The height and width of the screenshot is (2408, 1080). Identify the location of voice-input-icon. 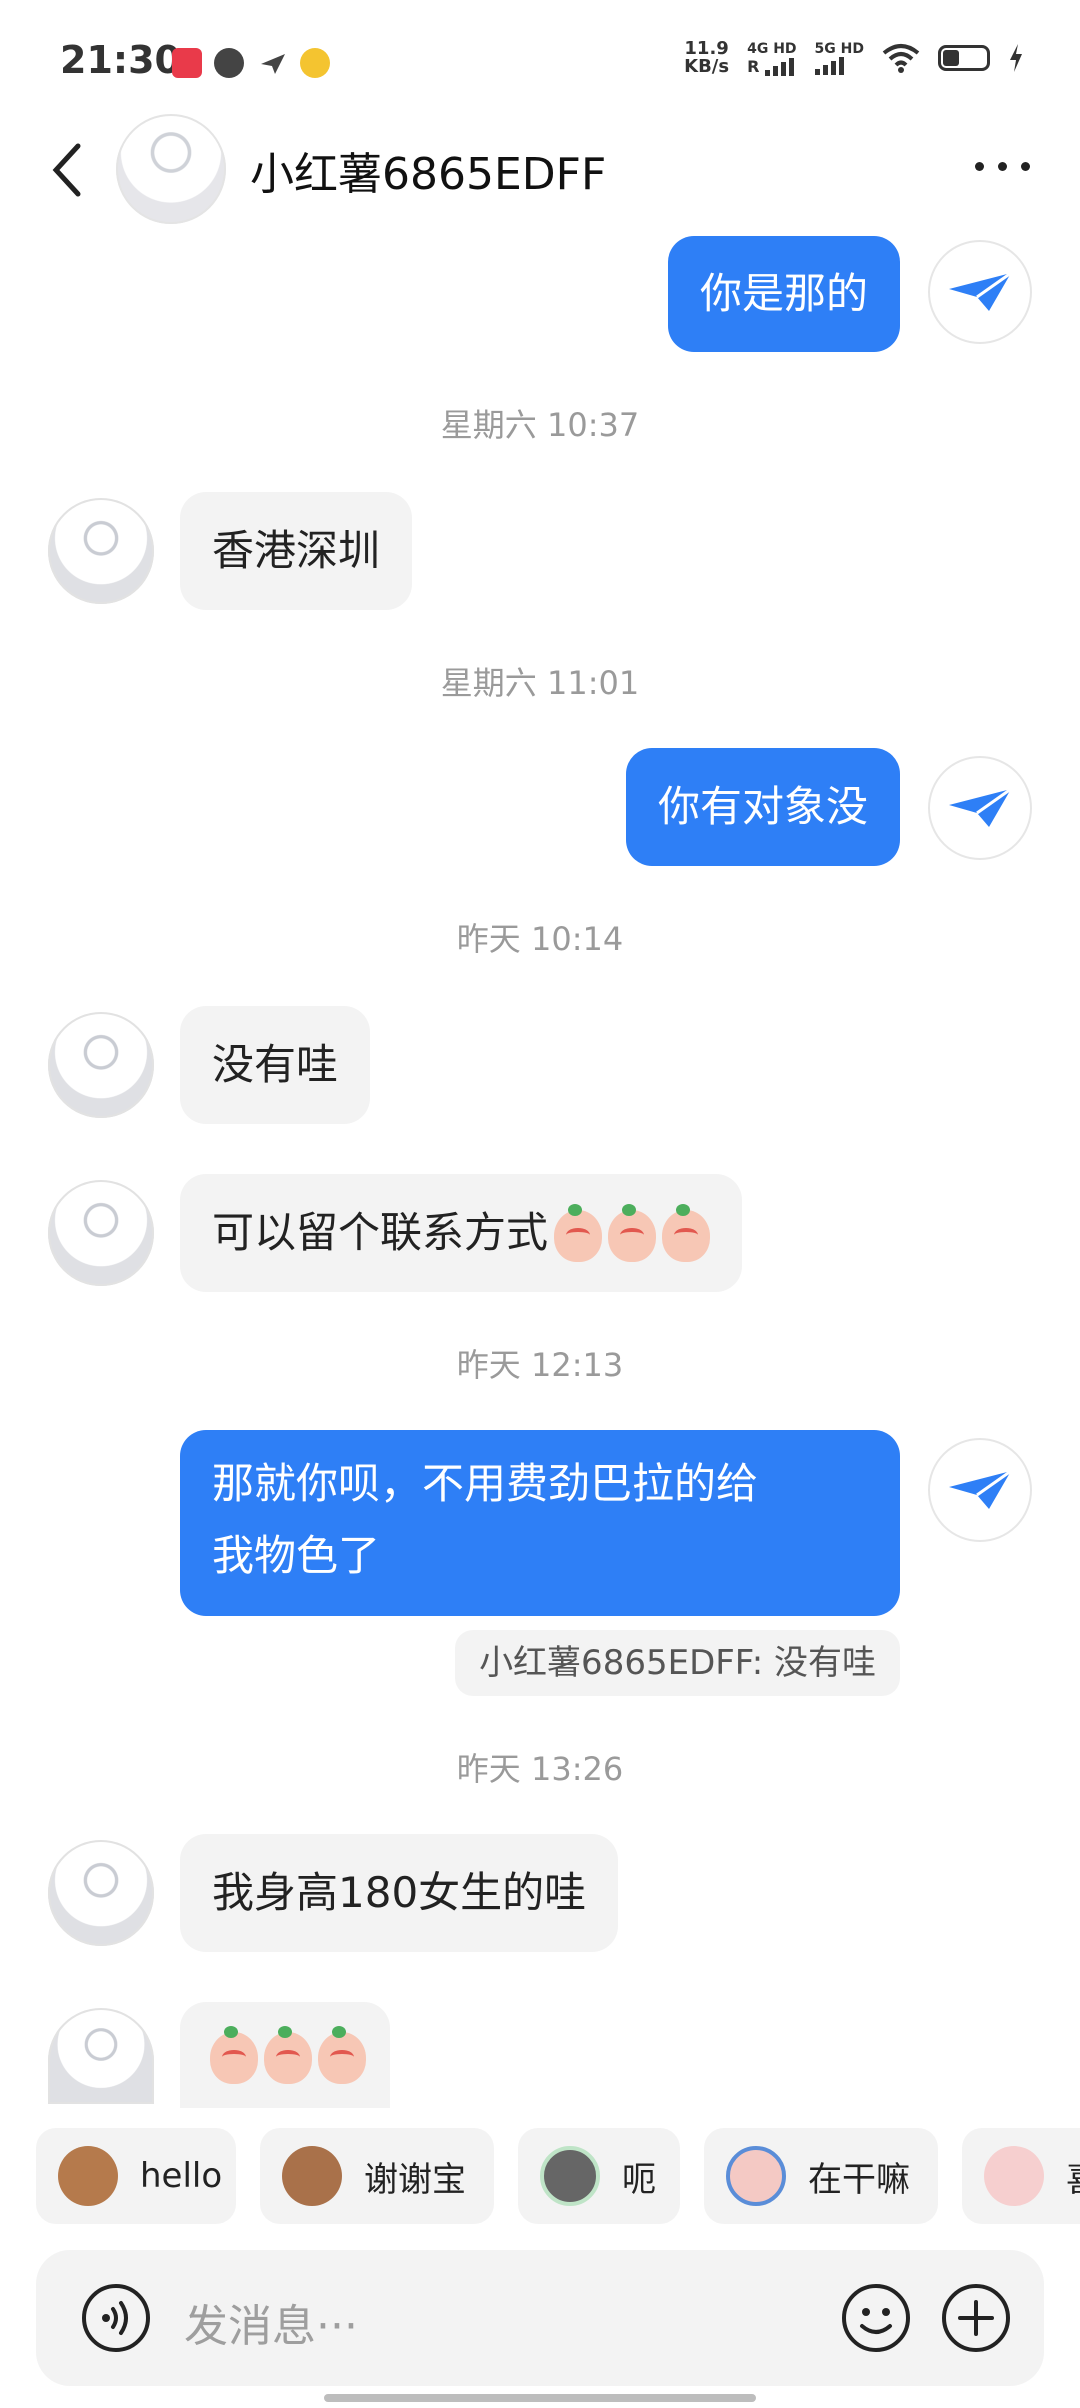
(116, 2318).